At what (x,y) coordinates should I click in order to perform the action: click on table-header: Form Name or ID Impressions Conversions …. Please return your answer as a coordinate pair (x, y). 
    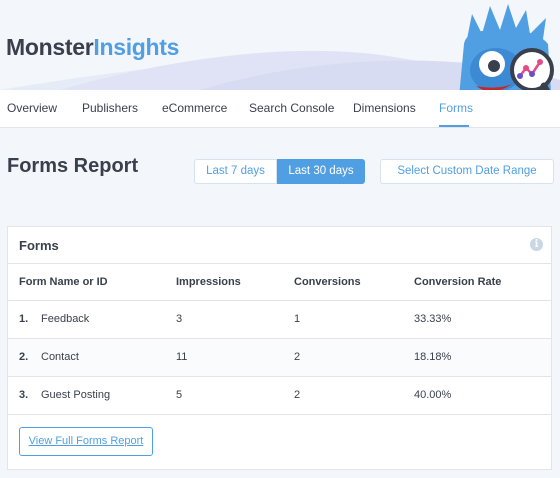
    Looking at the image, I should click on (279, 282).